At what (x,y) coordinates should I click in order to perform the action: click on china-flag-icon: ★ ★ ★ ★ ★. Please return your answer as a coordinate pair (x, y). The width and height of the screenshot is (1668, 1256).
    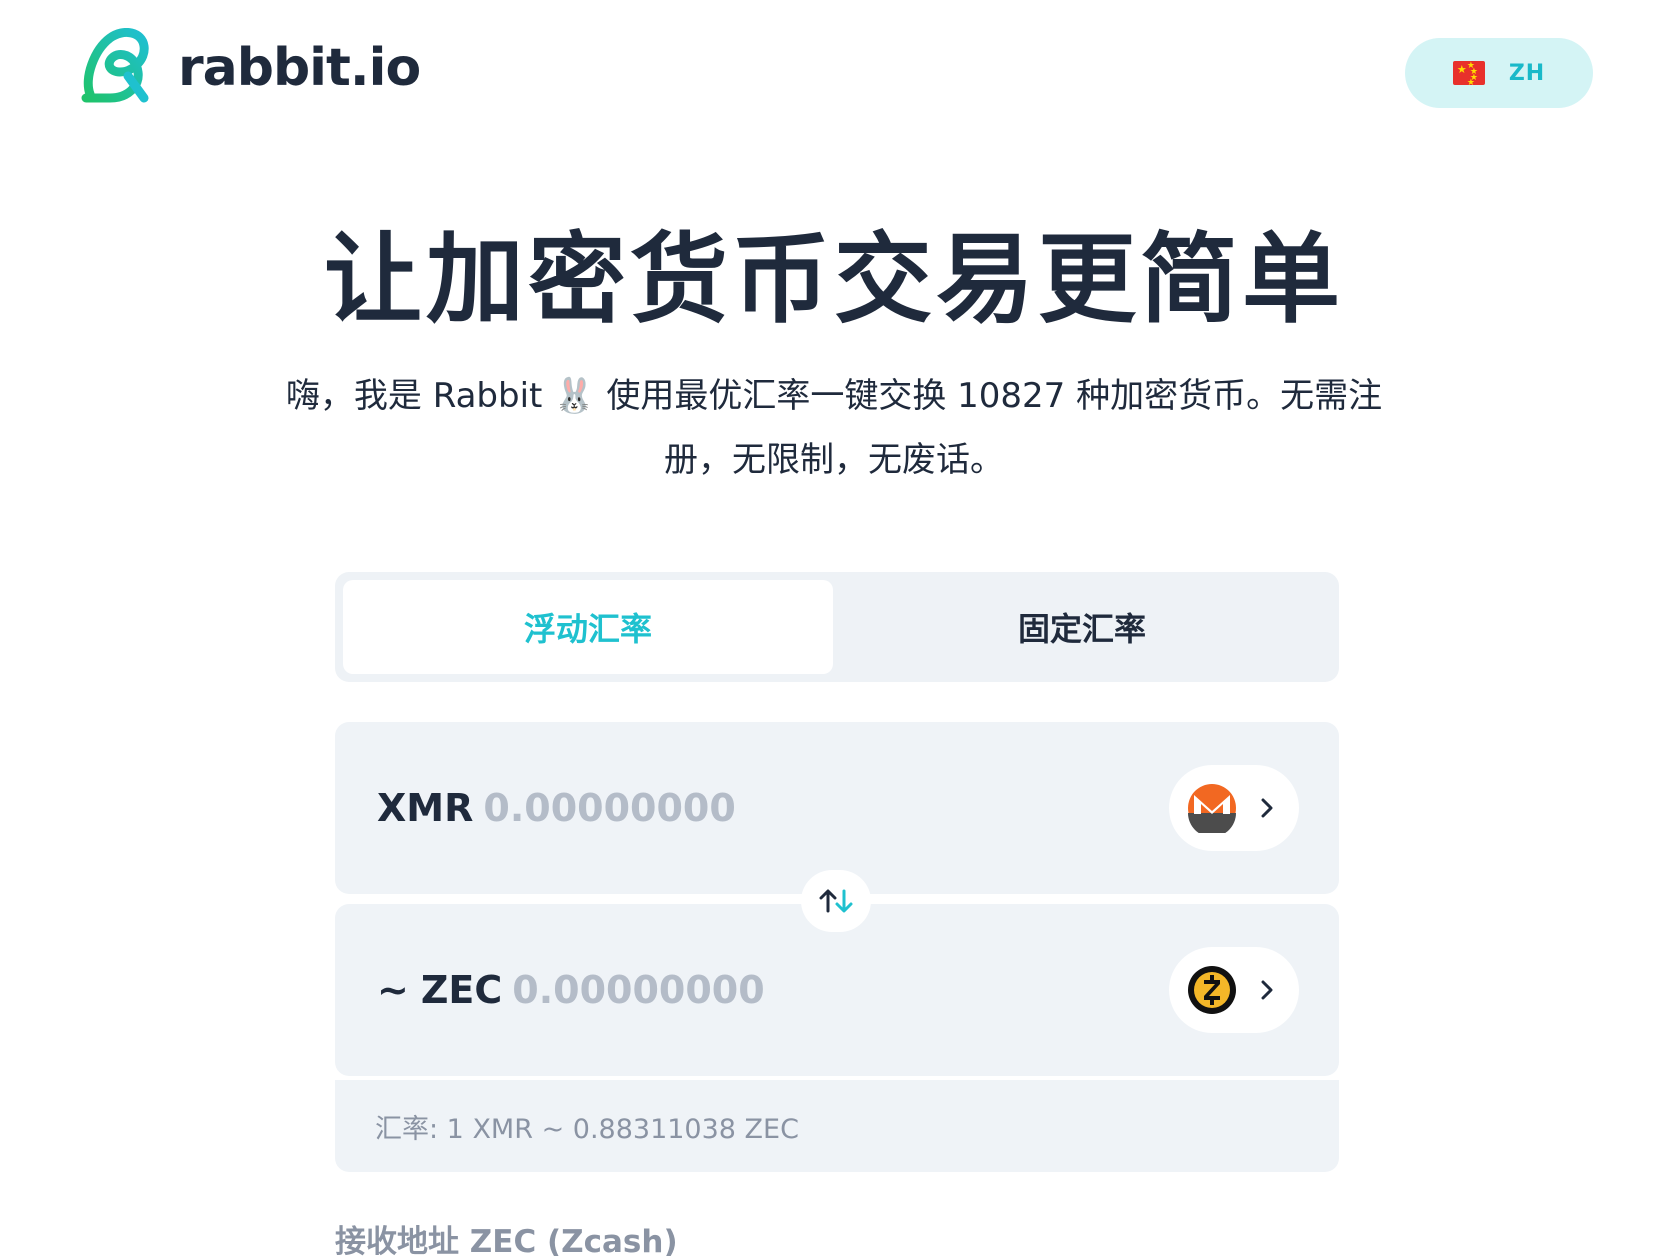
    Looking at the image, I should click on (1468, 74).